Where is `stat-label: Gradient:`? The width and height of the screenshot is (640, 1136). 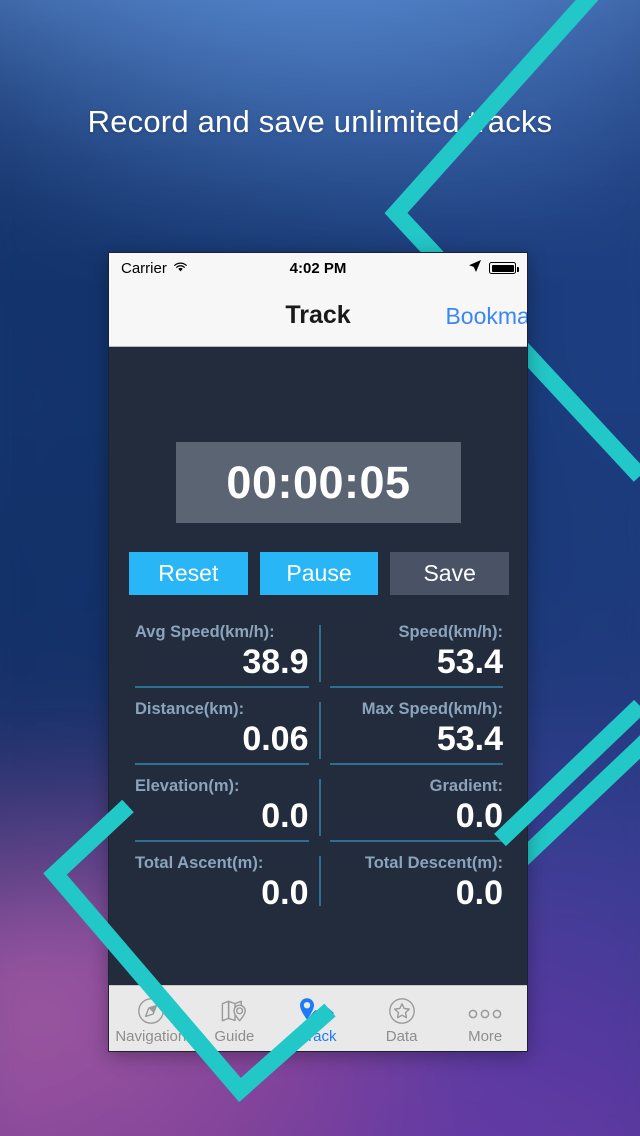 stat-label: Gradient: is located at coordinates (466, 786).